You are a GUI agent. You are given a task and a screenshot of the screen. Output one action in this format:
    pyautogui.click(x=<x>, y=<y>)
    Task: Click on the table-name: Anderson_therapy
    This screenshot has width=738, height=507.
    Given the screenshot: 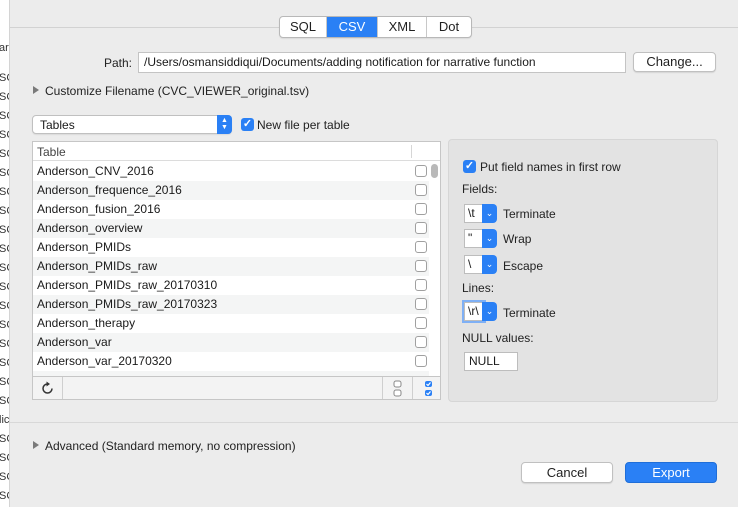 What is the action you would take?
    pyautogui.click(x=86, y=323)
    